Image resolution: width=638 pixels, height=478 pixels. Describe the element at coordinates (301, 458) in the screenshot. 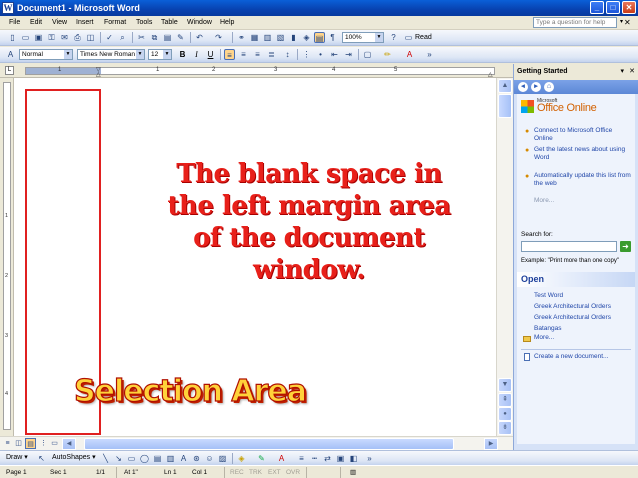

I see `line-style-icon: ≡` at that location.